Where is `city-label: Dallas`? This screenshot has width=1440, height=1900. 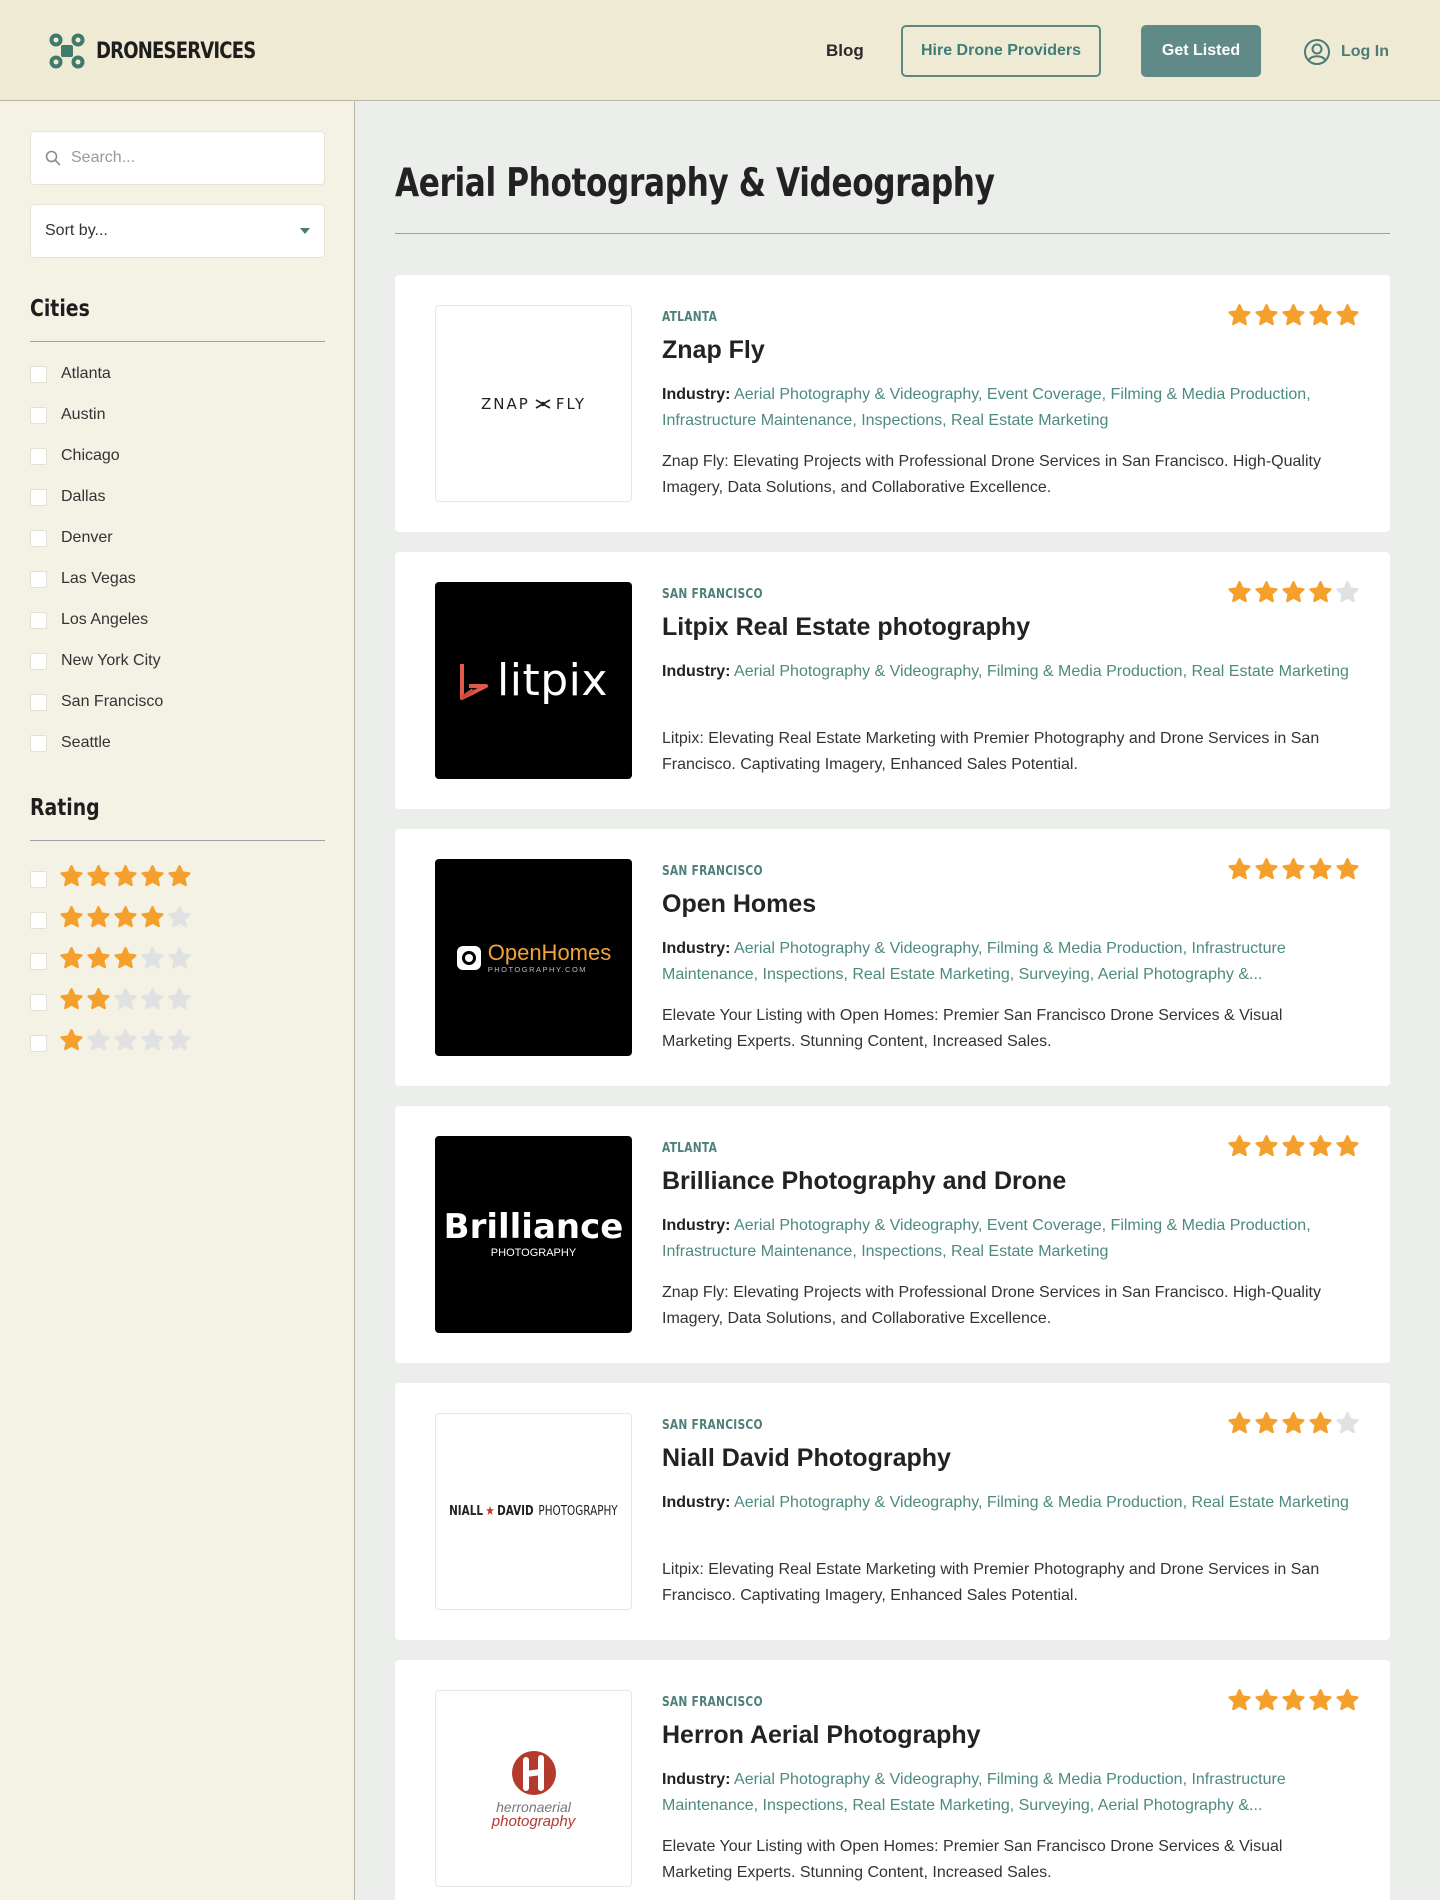 city-label: Dallas is located at coordinates (83, 496).